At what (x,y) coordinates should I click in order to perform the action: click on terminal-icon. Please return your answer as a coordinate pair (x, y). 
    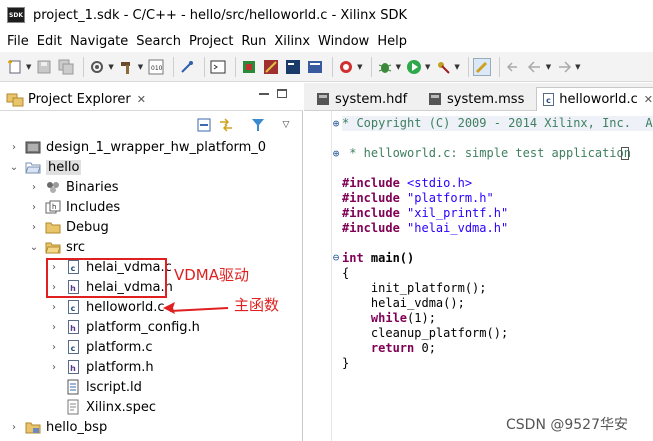
    Looking at the image, I should click on (218, 67).